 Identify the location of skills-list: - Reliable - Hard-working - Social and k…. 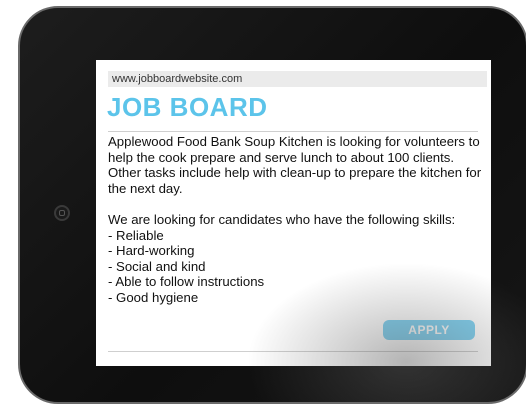
(295, 267).